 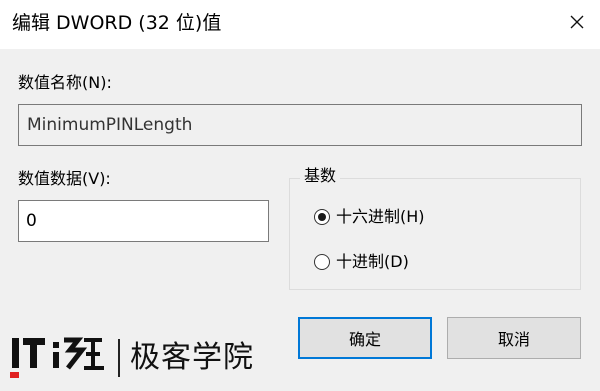 I want to click on watermark-text: 极客学院, so click(x=192, y=357).